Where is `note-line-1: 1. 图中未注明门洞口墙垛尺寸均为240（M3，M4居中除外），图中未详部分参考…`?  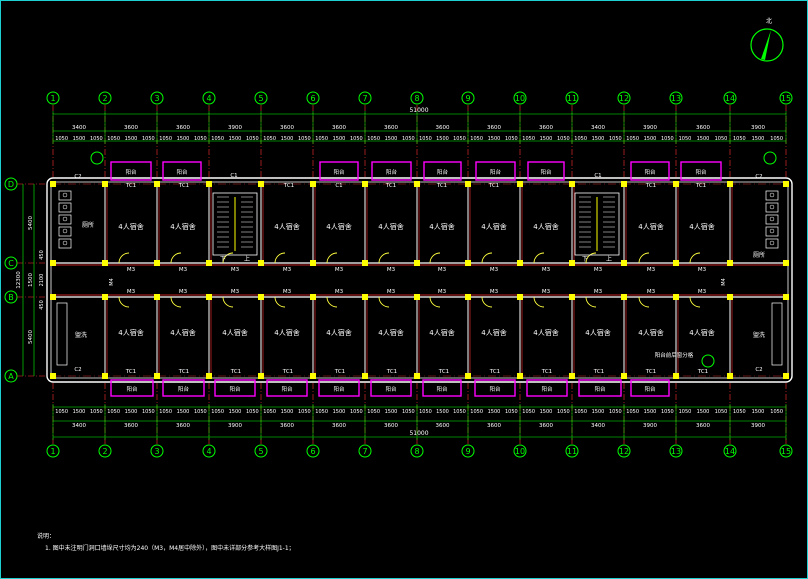 note-line-1: 1. 图中未注明门洞口墙垛尺寸均为240（M3，M4居中除外），图中未详部分参考… is located at coordinates (170, 548).